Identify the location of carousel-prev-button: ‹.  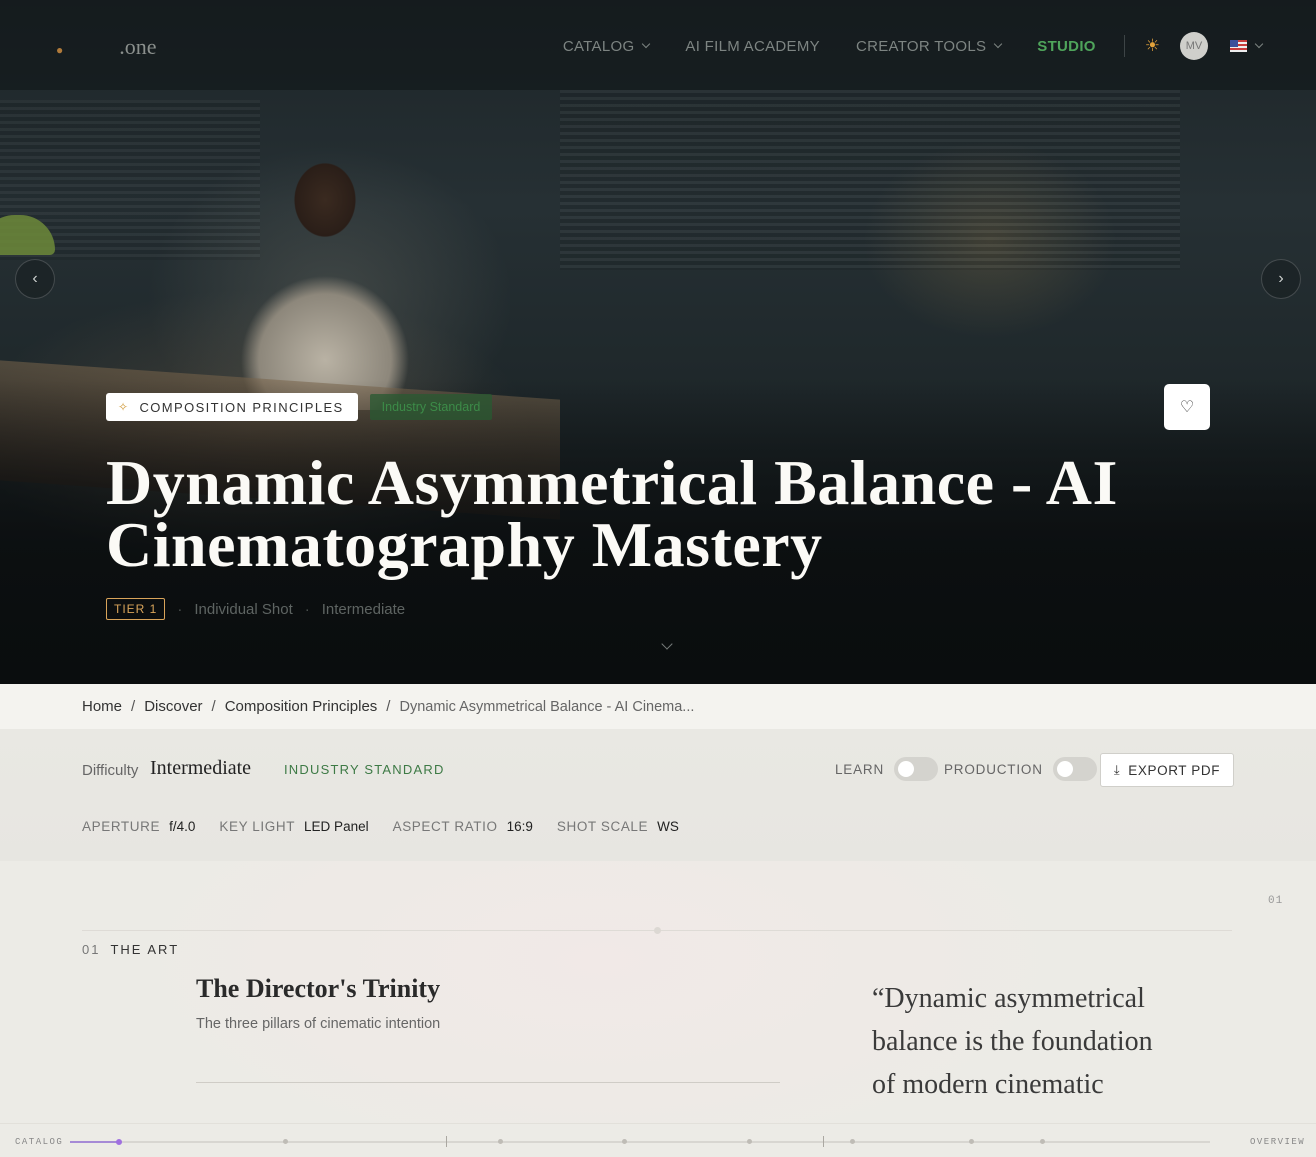
(35, 279).